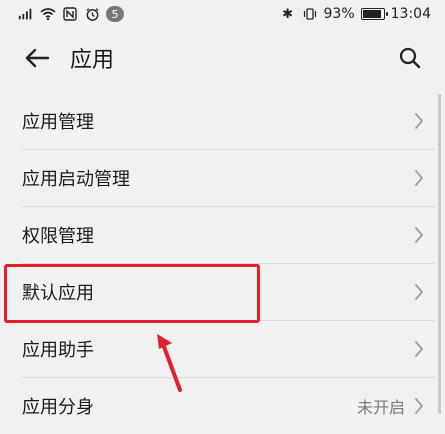  Describe the element at coordinates (58, 407) in the screenshot. I see `item-label: 应用分身` at that location.